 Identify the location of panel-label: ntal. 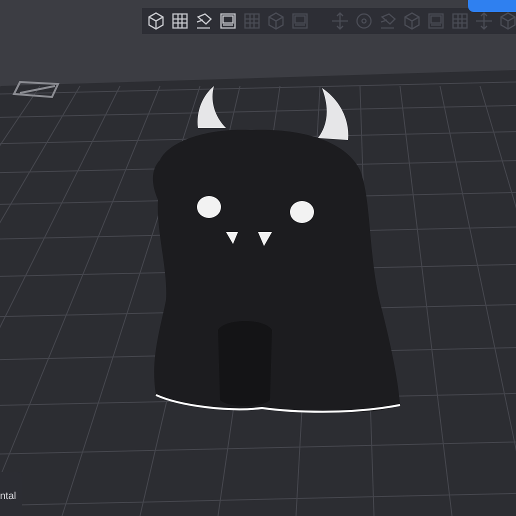
(8, 497).